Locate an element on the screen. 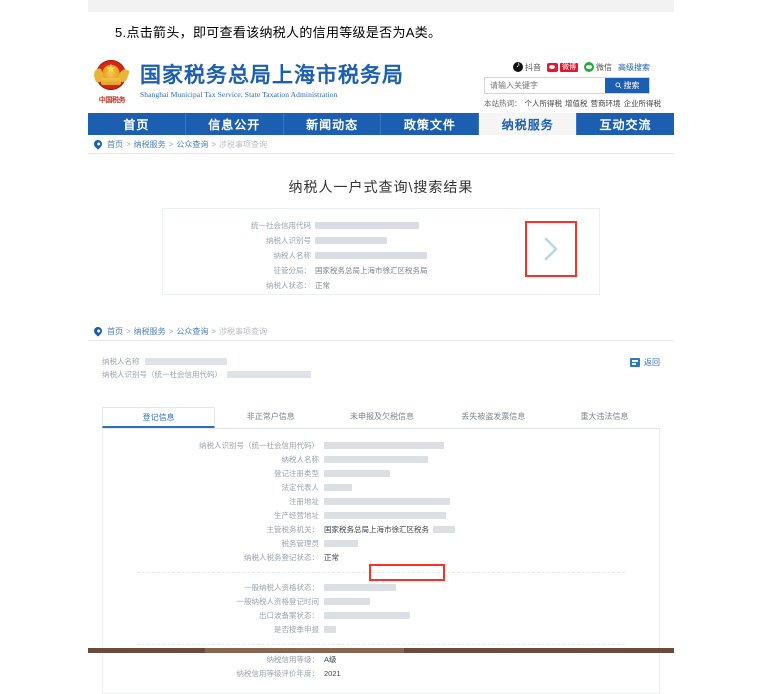 This screenshot has height=694, width=762. hotword-1: 增值税 is located at coordinates (576, 103).